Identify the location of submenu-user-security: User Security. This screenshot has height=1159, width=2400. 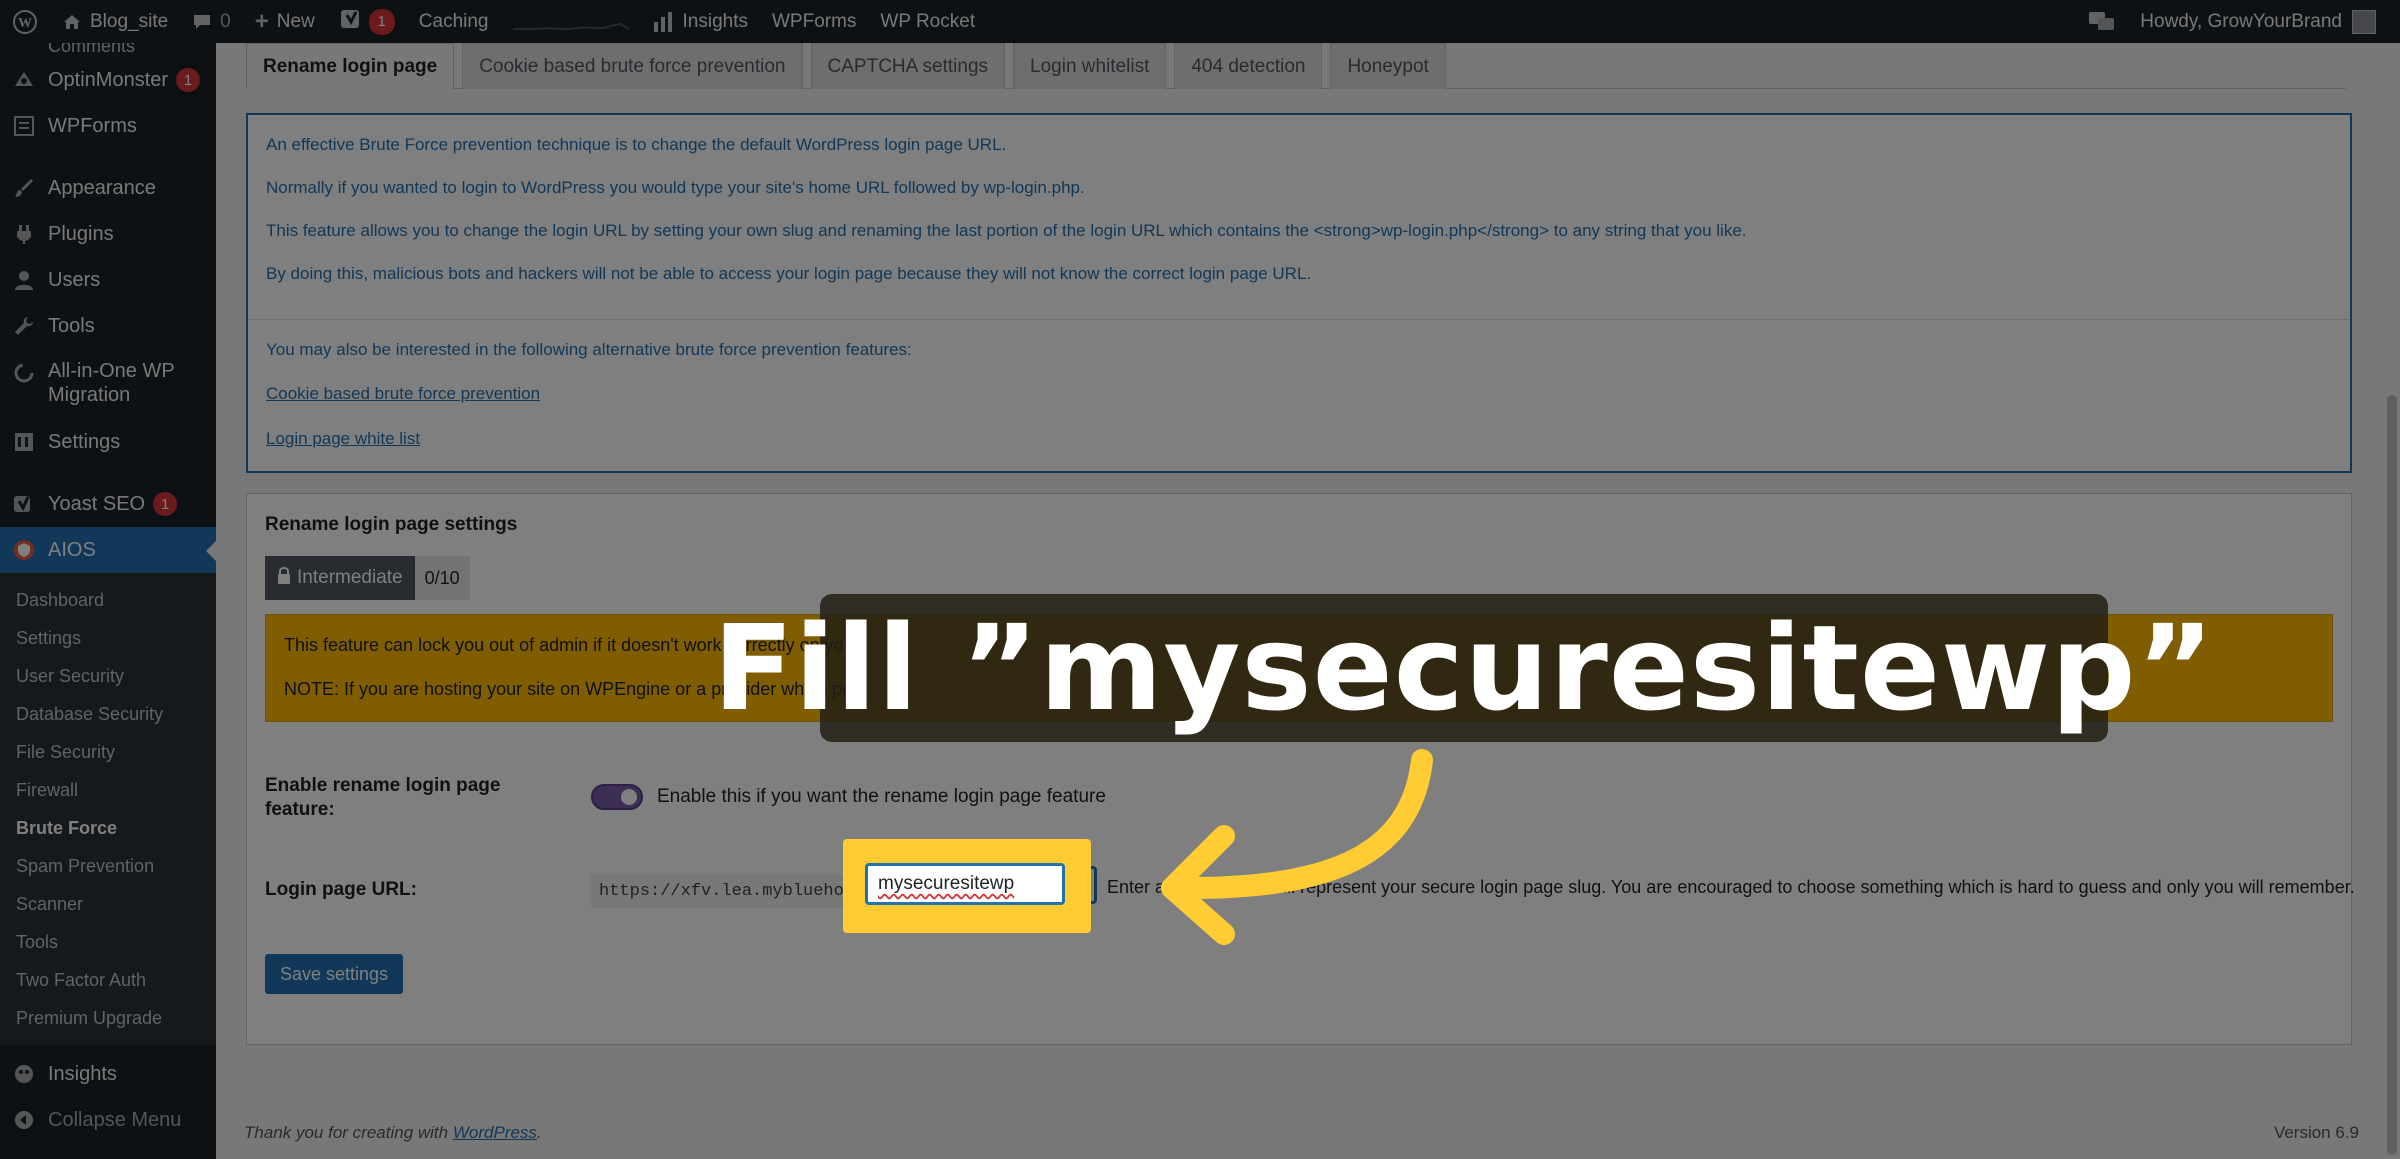
(108, 676).